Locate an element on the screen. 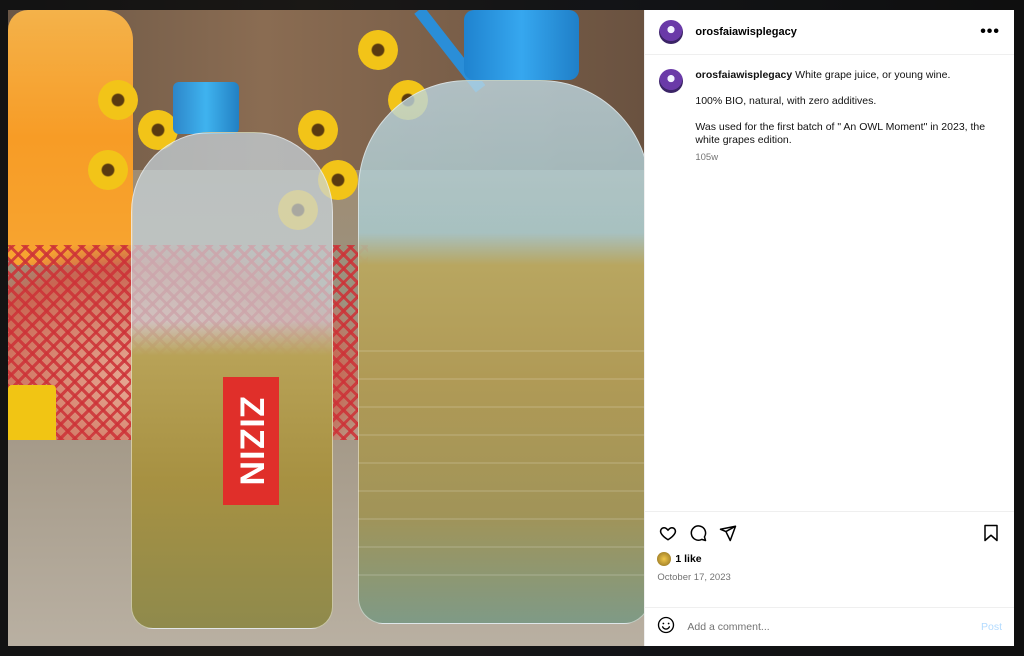  share-icon is located at coordinates (728, 533).